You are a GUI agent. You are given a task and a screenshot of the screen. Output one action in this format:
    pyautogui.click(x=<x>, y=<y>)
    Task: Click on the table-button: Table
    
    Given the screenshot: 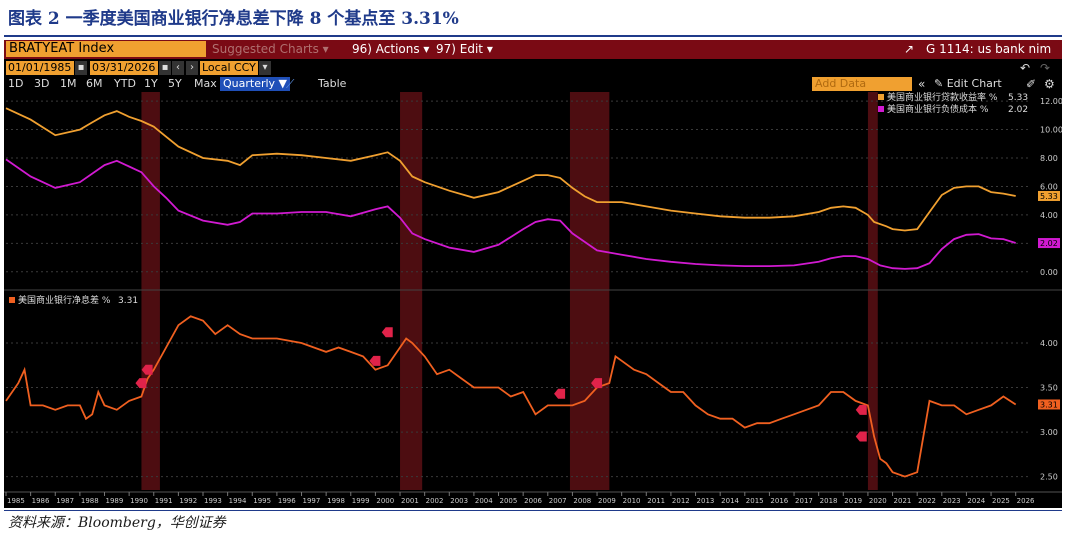 What is the action you would take?
    pyautogui.click(x=332, y=84)
    